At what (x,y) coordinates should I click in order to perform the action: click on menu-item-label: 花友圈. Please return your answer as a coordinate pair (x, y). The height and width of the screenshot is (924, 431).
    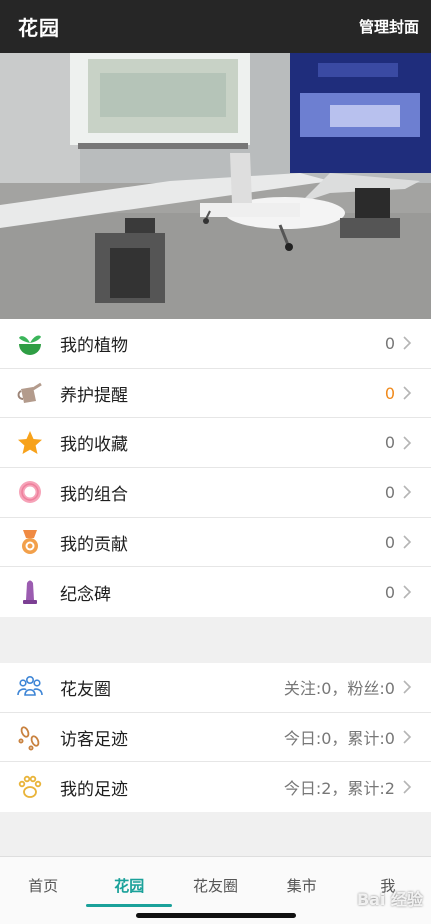
    Looking at the image, I should click on (85, 689).